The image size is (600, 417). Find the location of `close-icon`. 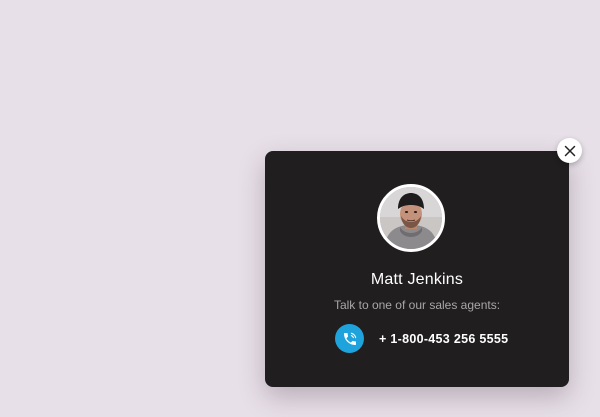

close-icon is located at coordinates (569, 150).